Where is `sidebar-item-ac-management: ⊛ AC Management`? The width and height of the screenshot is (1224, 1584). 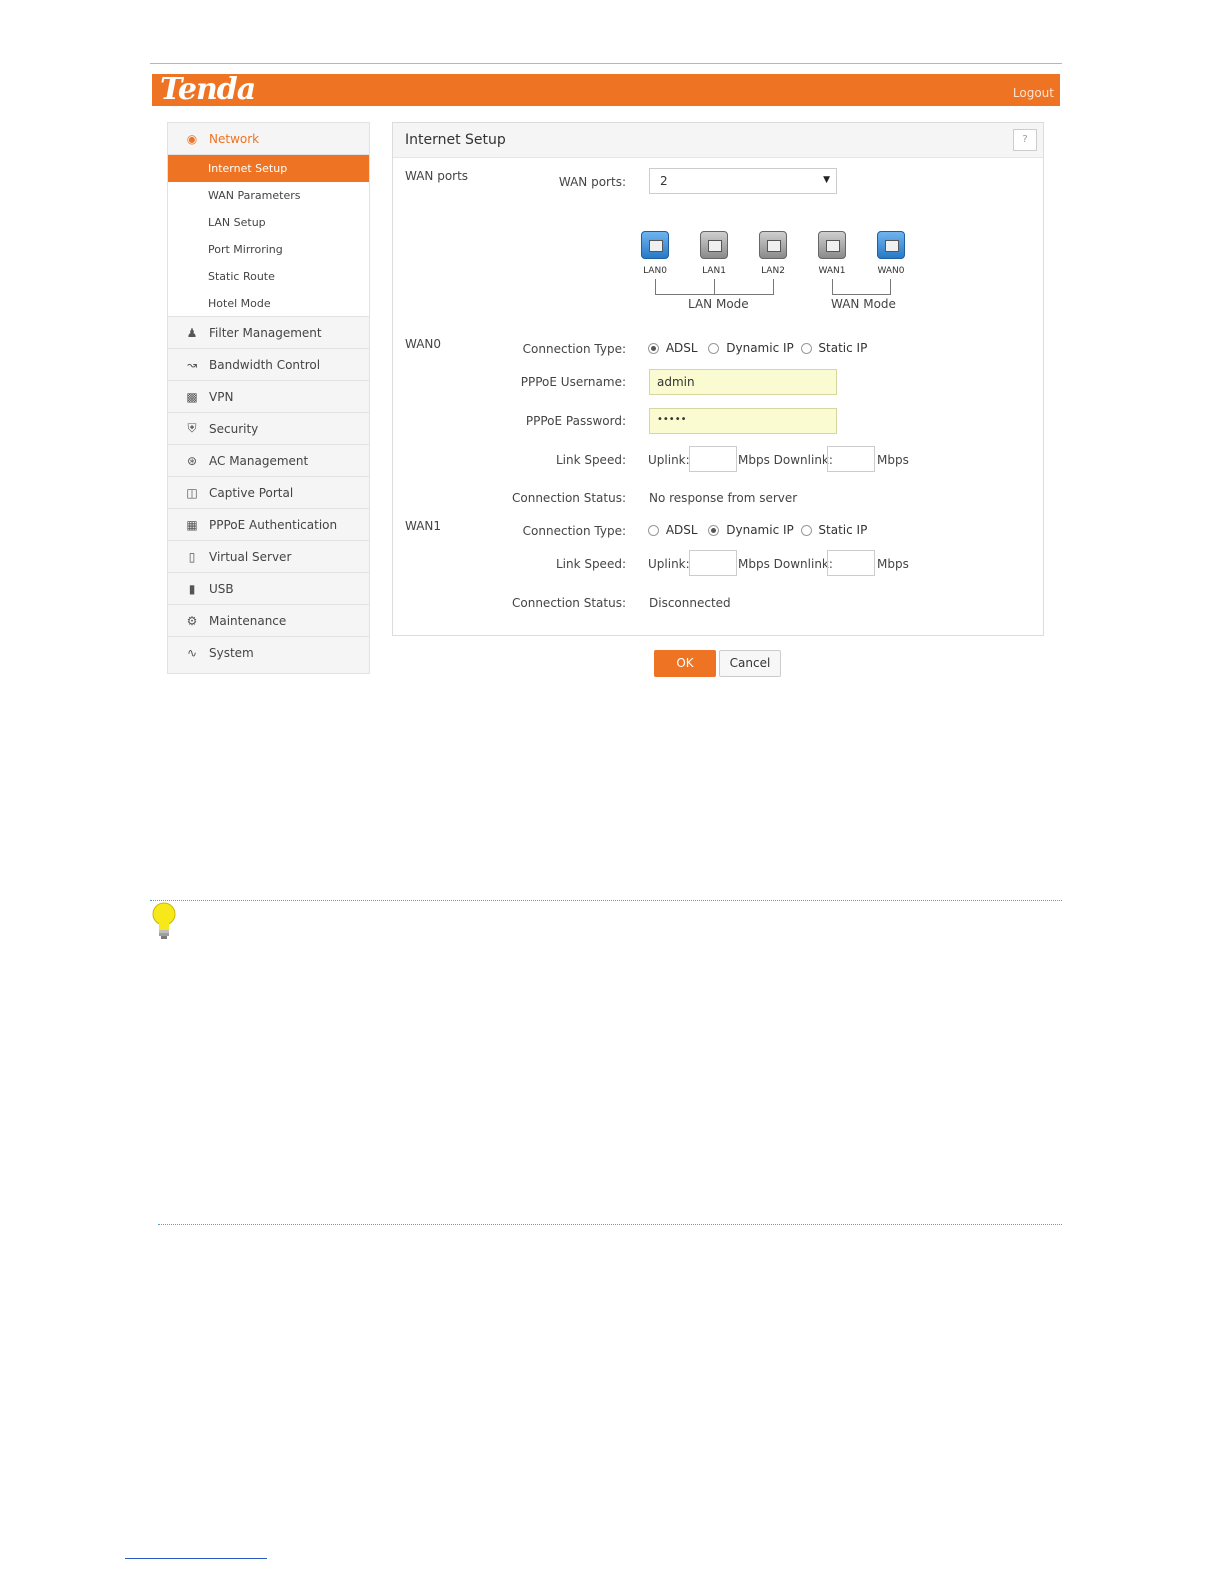 sidebar-item-ac-management: ⊛ AC Management is located at coordinates (268, 461).